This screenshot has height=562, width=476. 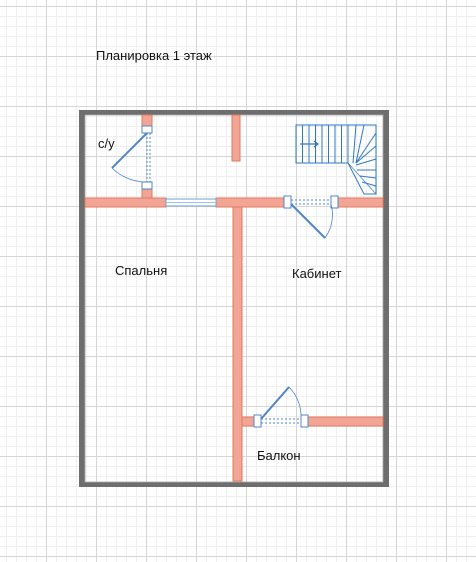 I want to click on room-label-bathroom: с/у, so click(x=106, y=143).